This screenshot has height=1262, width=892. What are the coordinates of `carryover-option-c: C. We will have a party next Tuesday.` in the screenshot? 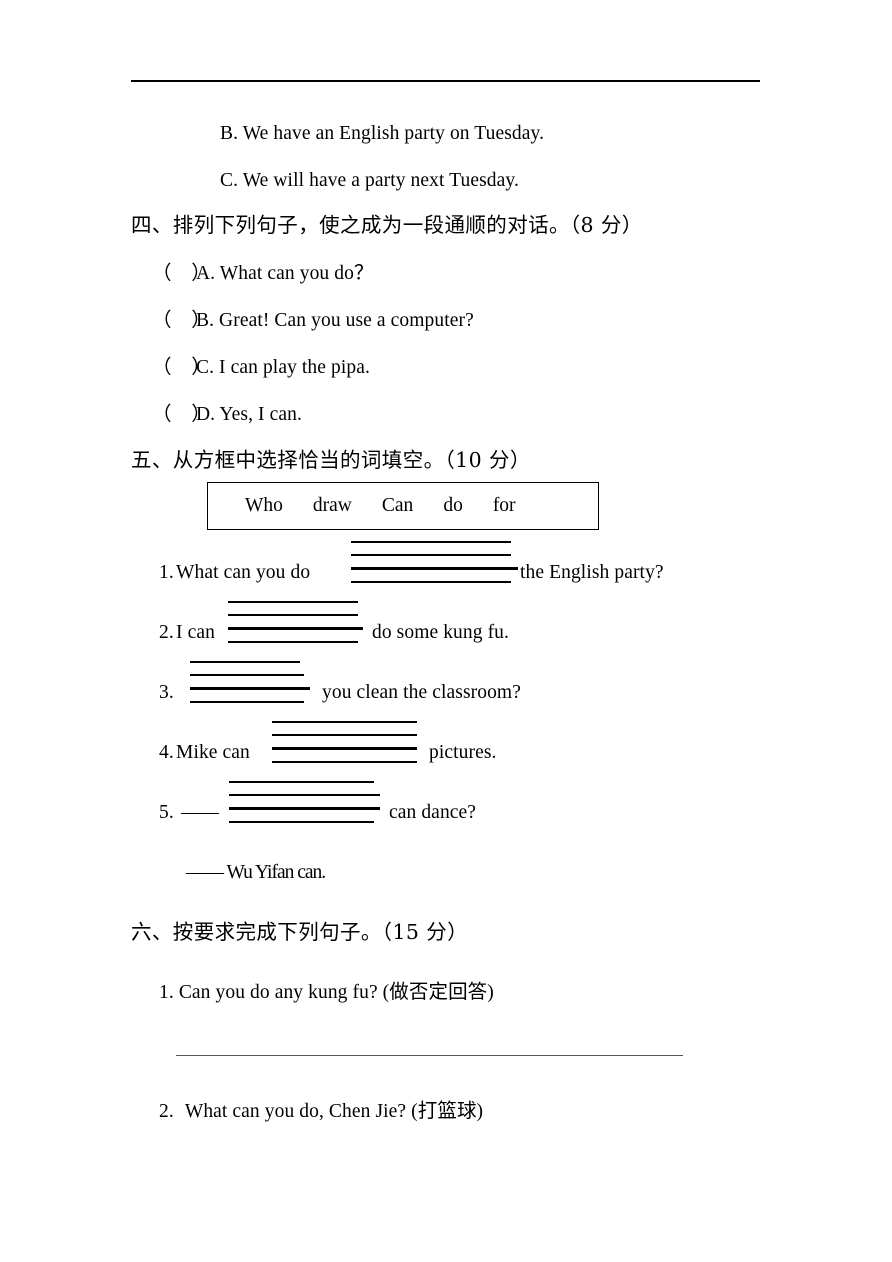 It's located at (369, 180).